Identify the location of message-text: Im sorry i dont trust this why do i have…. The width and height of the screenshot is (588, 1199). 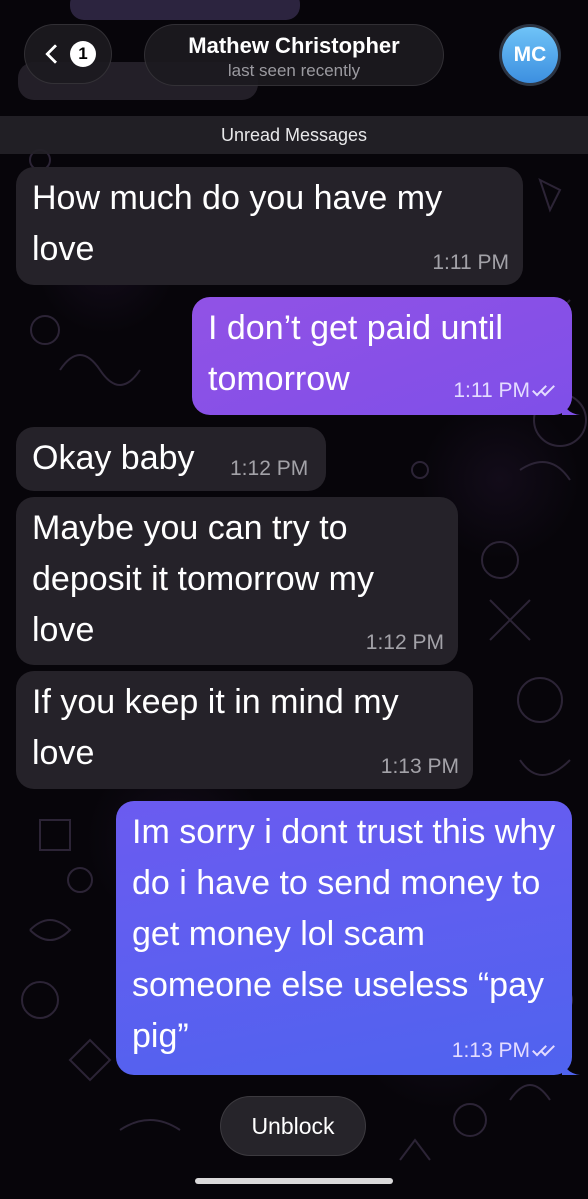
(344, 934).